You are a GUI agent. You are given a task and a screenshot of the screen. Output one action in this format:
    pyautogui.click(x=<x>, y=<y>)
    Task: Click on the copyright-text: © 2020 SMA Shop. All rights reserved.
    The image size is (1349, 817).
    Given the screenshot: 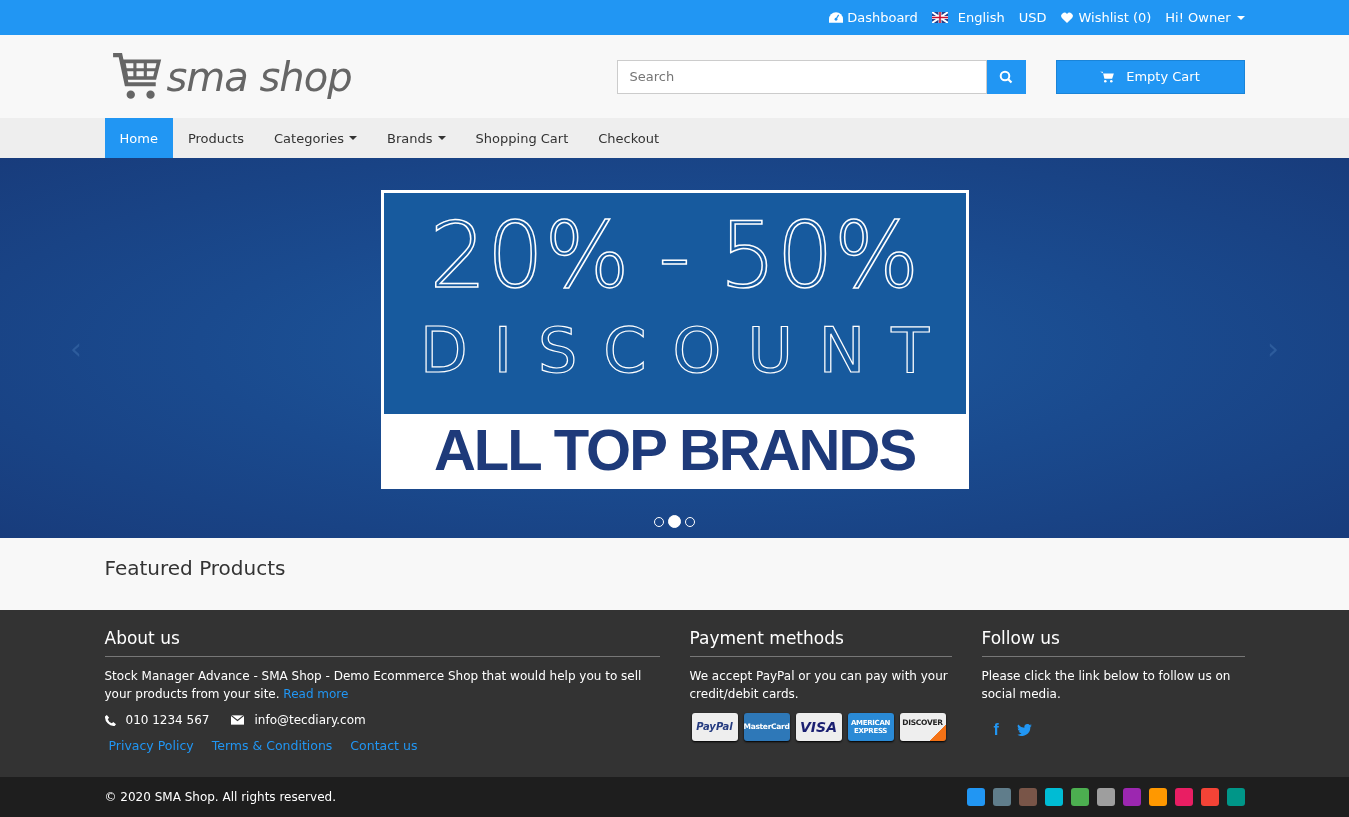 What is the action you would take?
    pyautogui.click(x=220, y=797)
    